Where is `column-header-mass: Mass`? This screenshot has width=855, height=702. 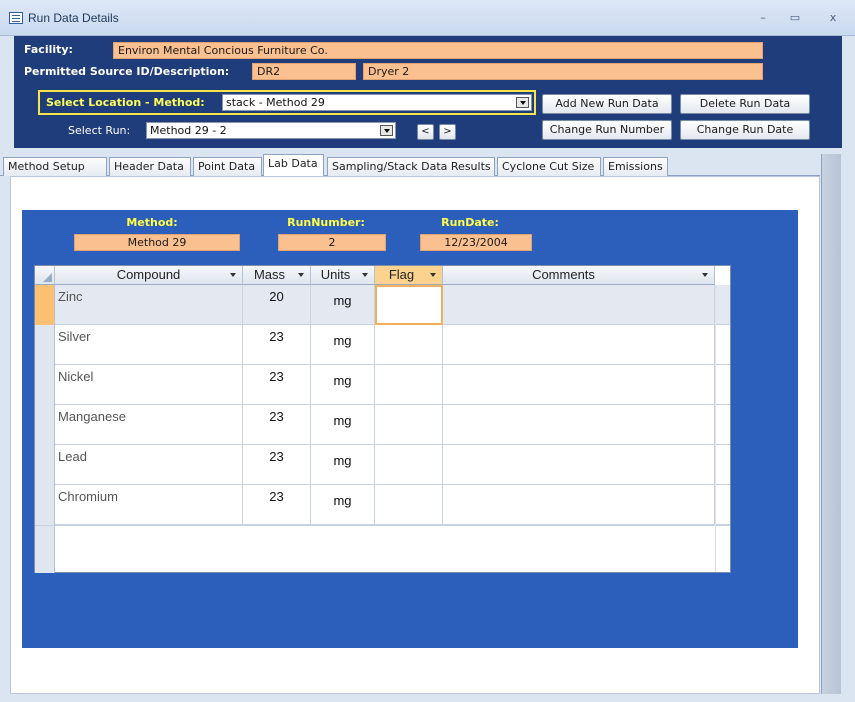
column-header-mass: Mass is located at coordinates (277, 275).